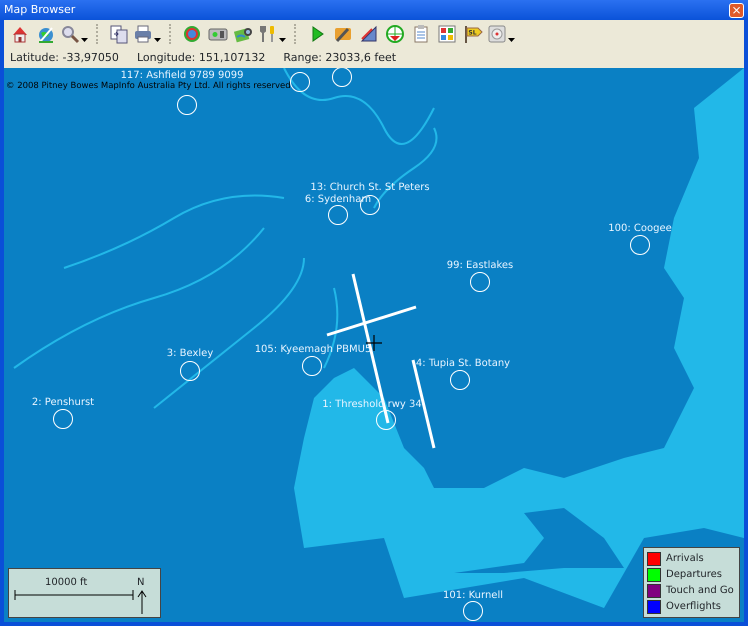  I want to click on coordinate-readout: Range: 23033,6 feet, so click(339, 58).